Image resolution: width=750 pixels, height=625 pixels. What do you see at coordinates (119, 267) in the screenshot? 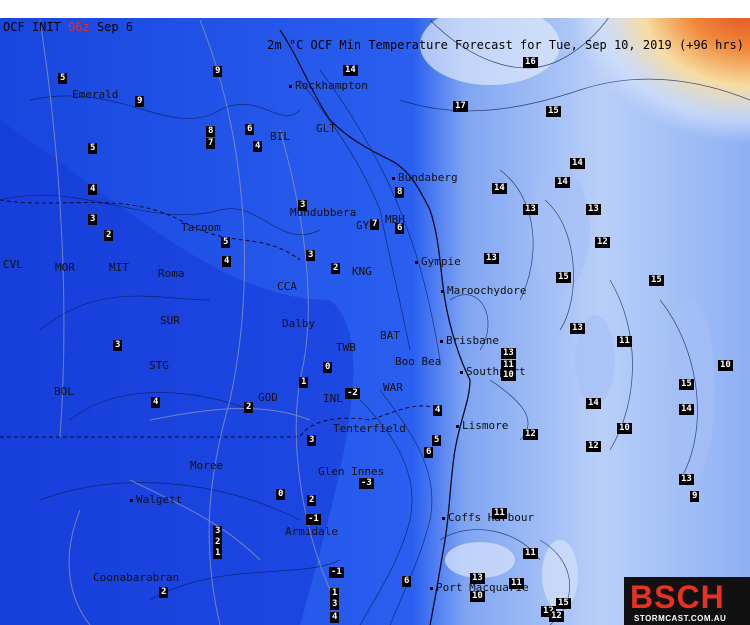
I see `city-label: MIT` at bounding box center [119, 267].